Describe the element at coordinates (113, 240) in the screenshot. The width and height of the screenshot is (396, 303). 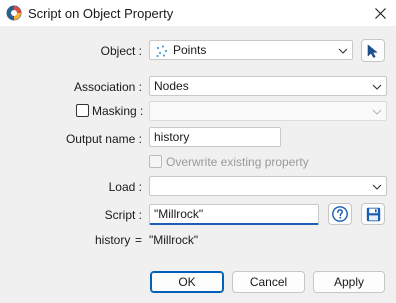
I see `preview-name: history` at that location.